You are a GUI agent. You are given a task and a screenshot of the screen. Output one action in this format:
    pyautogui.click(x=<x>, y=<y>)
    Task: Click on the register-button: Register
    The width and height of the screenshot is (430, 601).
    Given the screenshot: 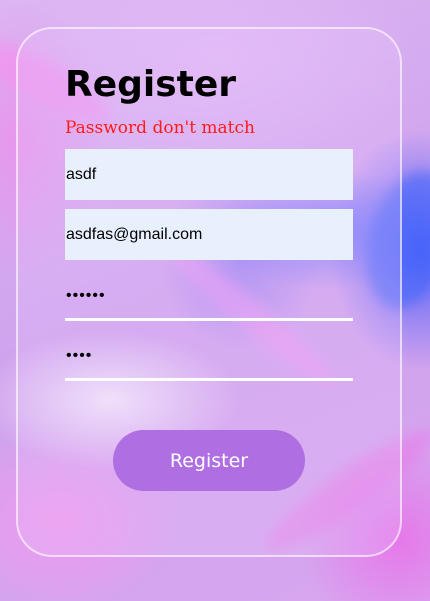 What is the action you would take?
    pyautogui.click(x=209, y=460)
    